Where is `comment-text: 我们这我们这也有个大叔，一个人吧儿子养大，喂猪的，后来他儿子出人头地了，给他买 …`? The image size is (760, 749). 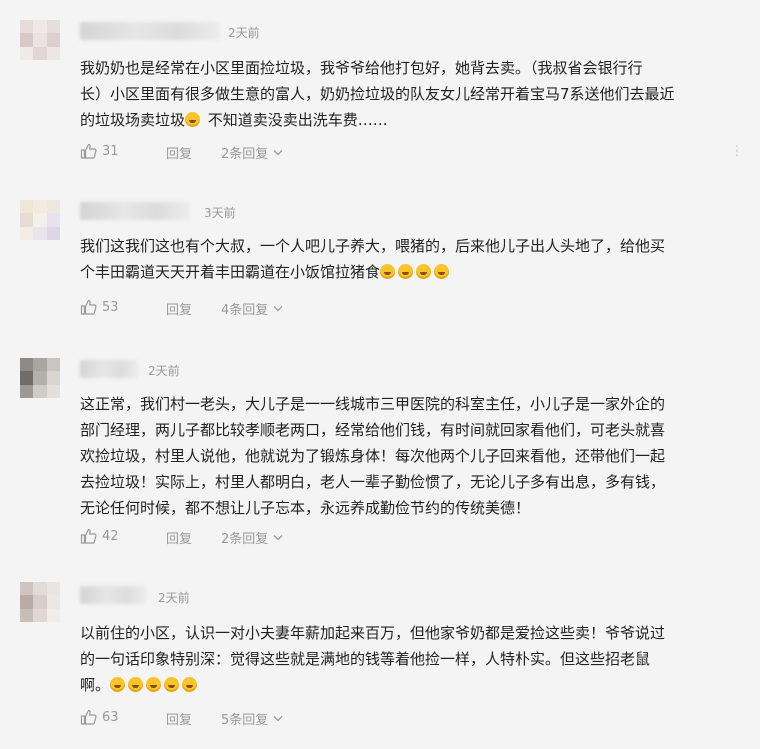 comment-text: 我们这我们这也有个大叔，一个人吧儿子养大，喂猪的，后来他儿子出人头地了，给他买 … is located at coordinates (412, 259).